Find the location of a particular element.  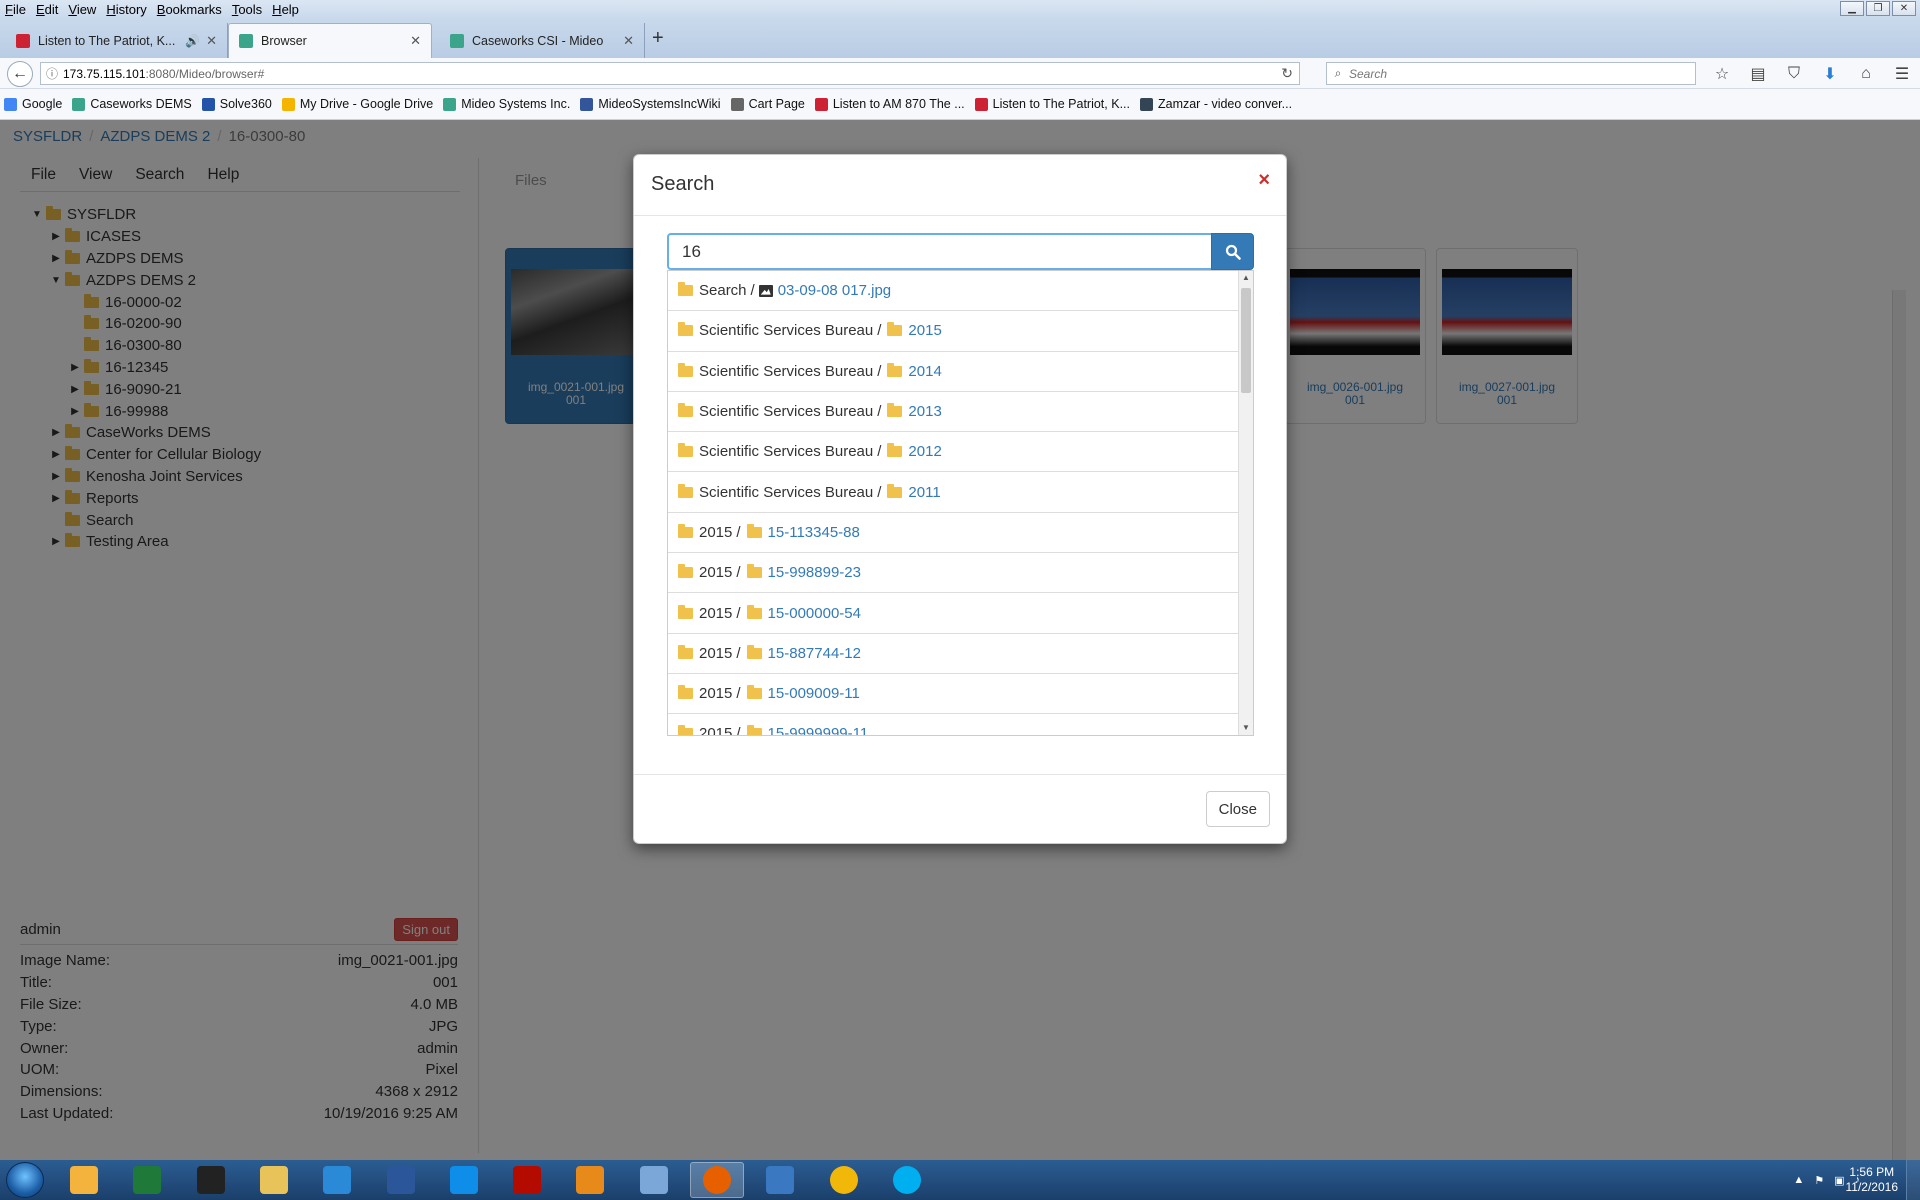

result-link: 15-113345-88 is located at coordinates (814, 532).